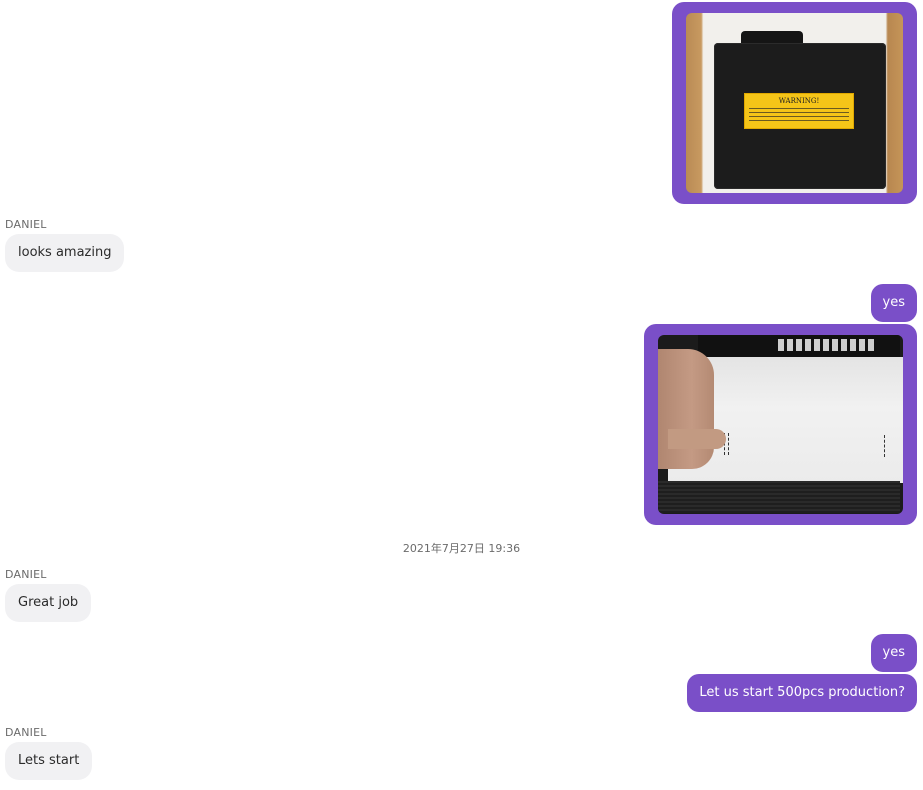  I want to click on warning-label-title: WARNING!, so click(799, 101).